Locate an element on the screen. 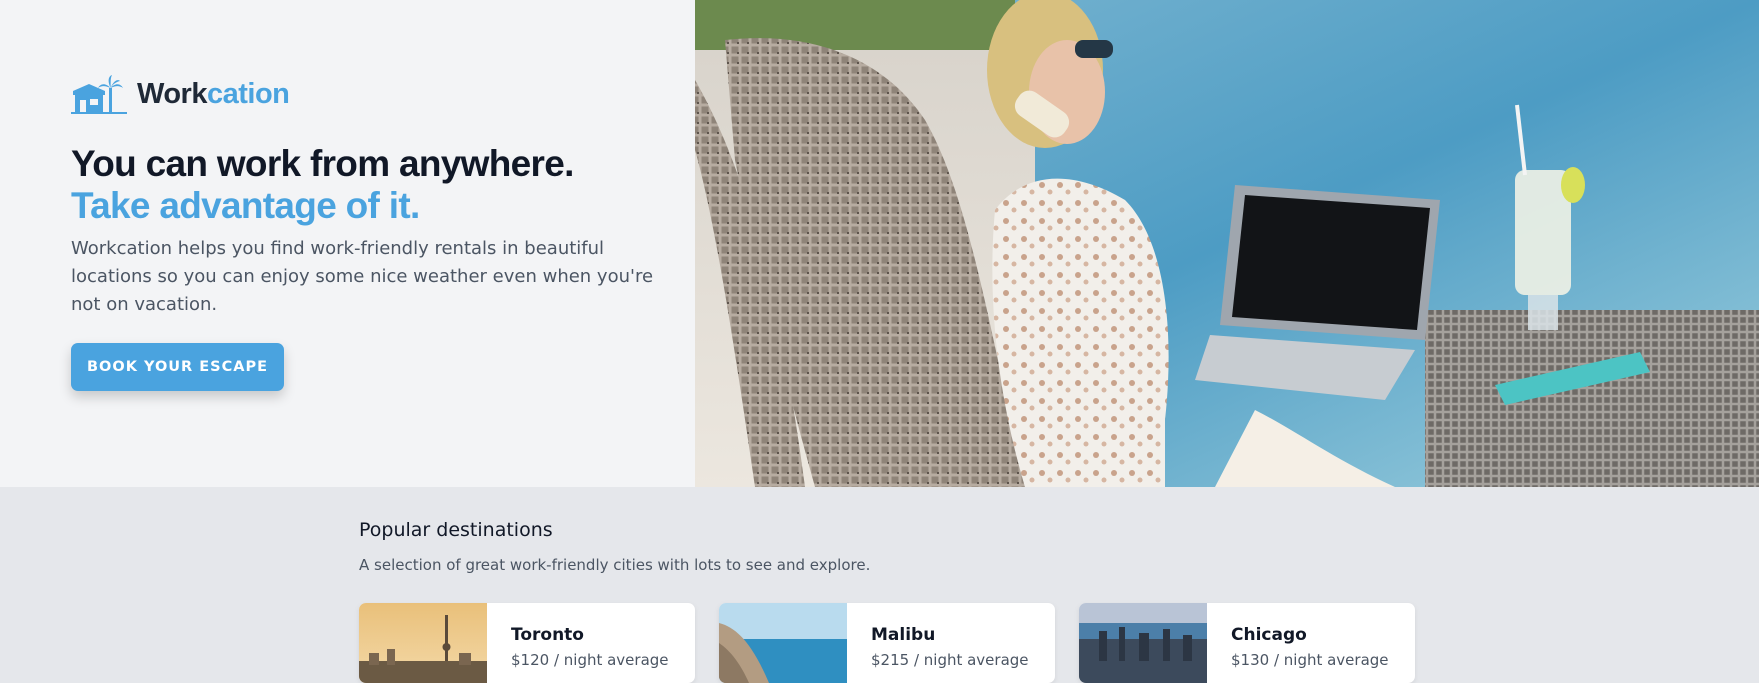 The image size is (1759, 683). brand-name-part2: cation is located at coordinates (248, 93).